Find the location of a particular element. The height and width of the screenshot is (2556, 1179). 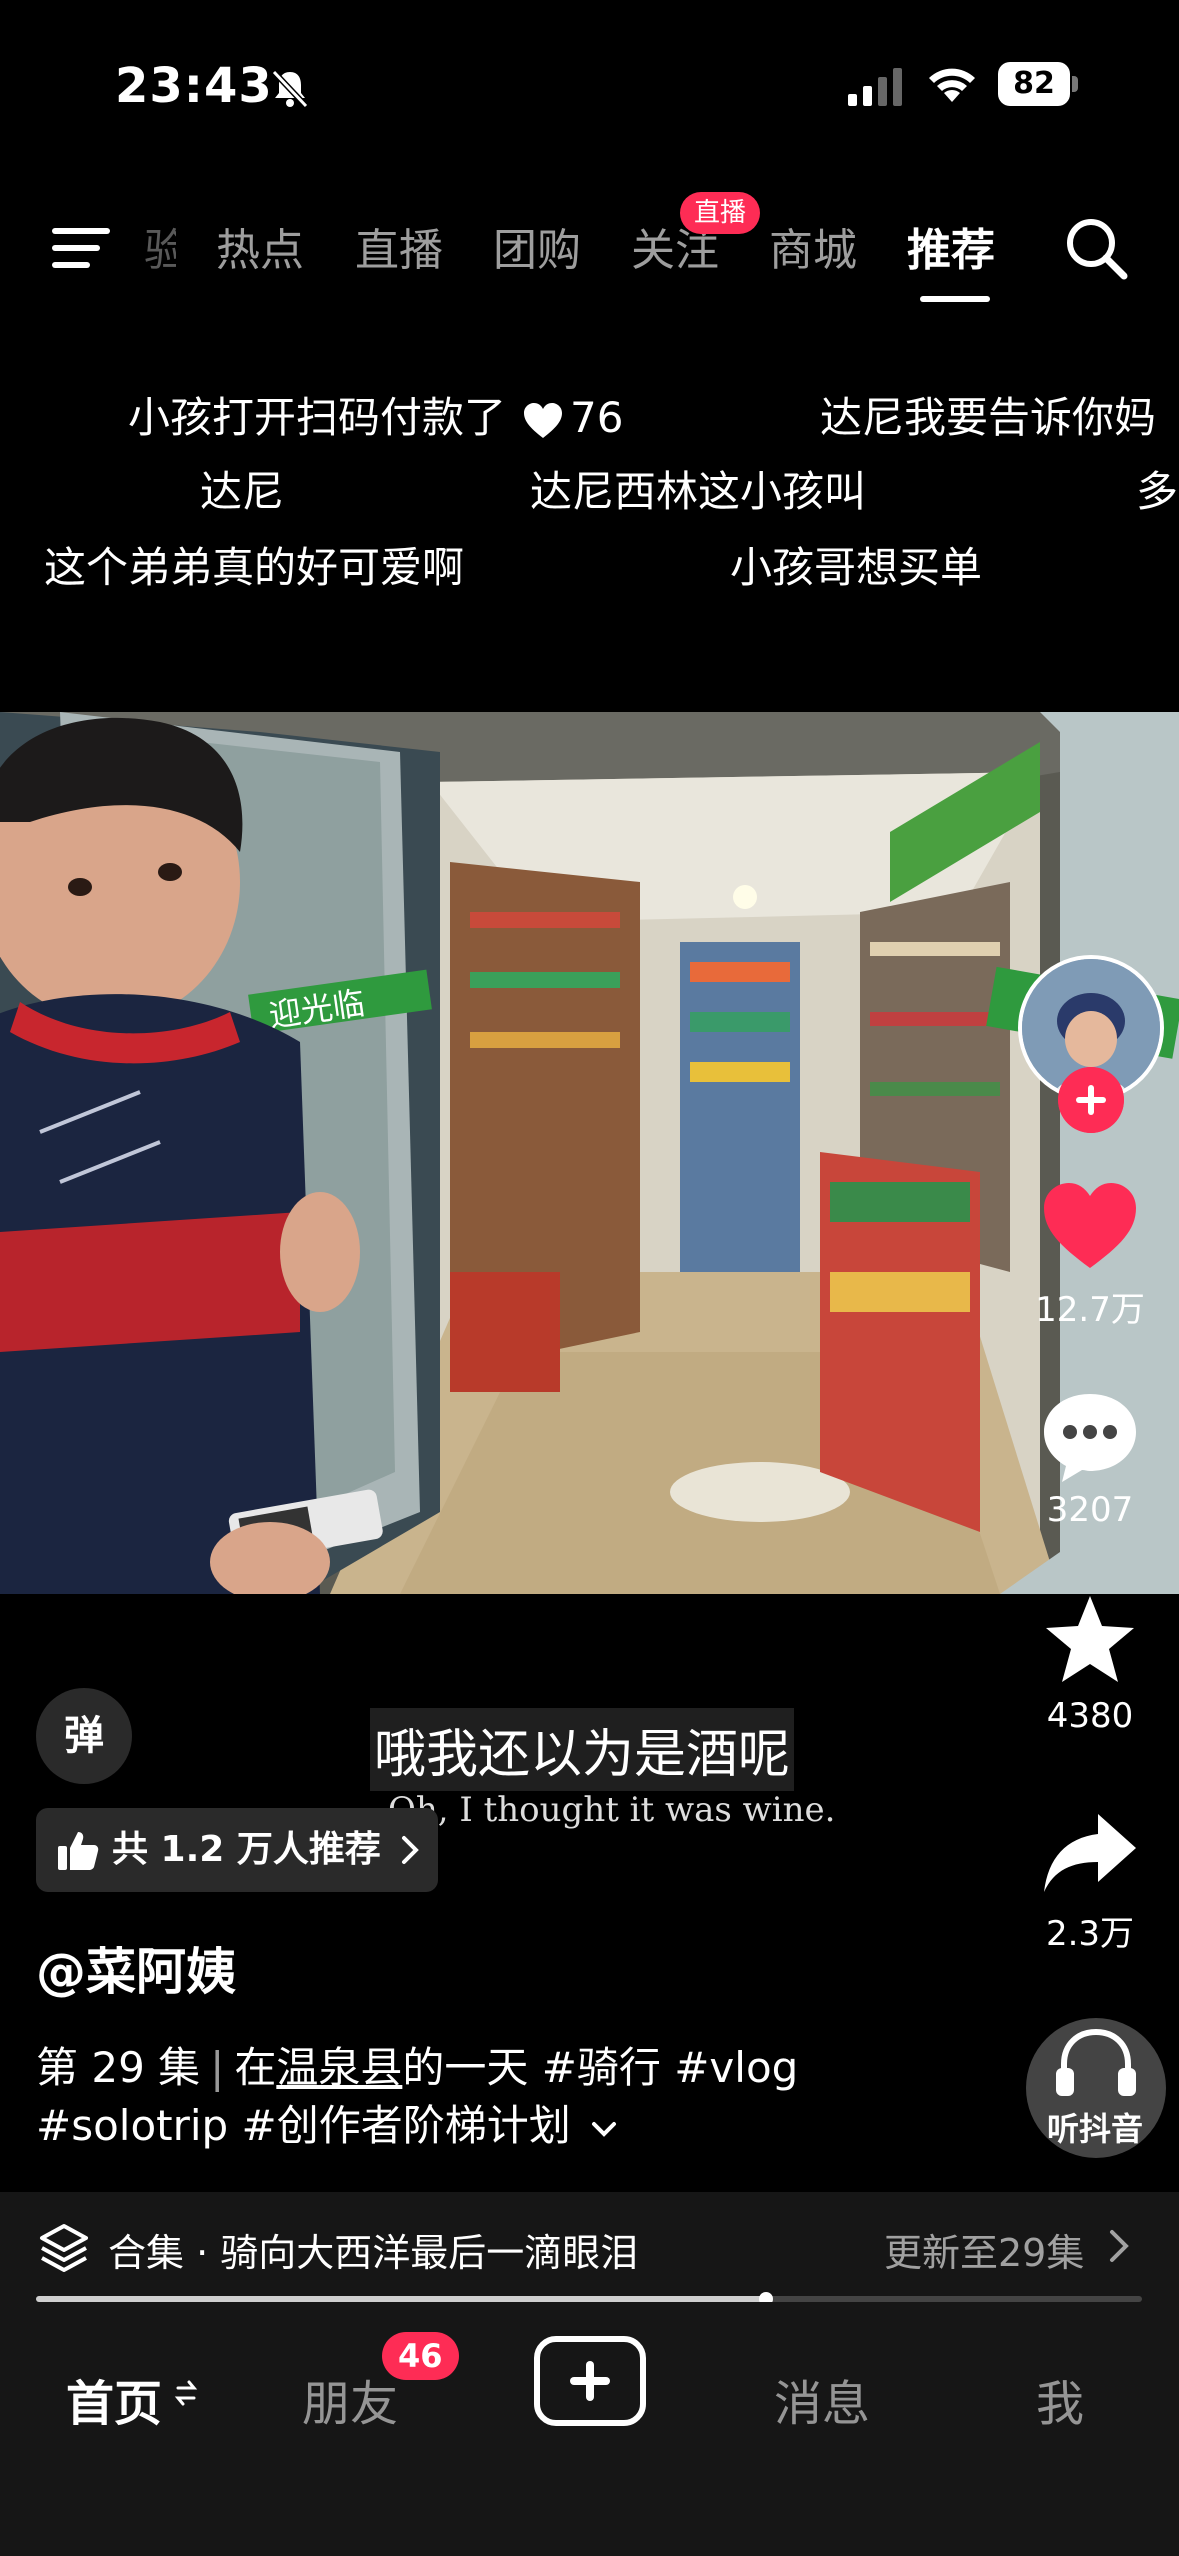

tab-hot: 热点 is located at coordinates (260, 246).